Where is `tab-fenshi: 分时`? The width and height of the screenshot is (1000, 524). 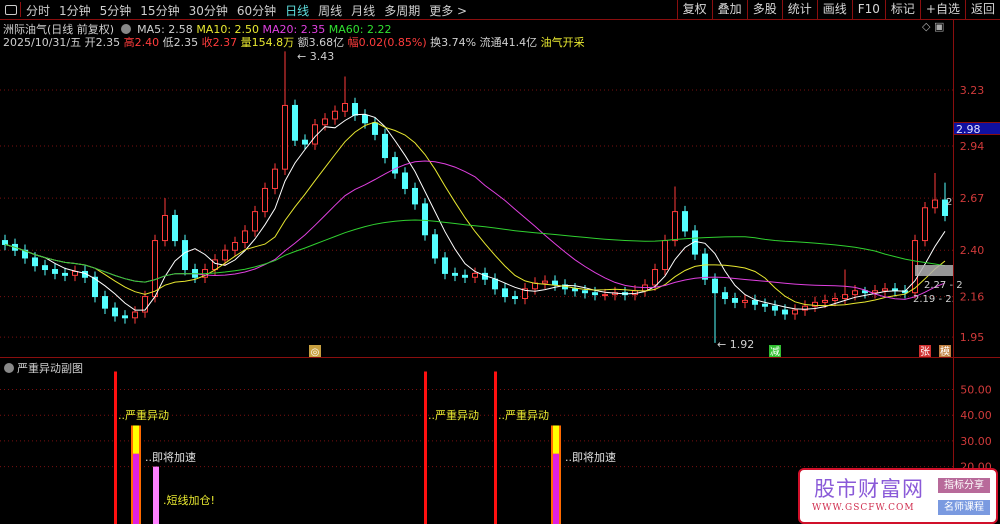 tab-fenshi: 分时 is located at coordinates (38, 10).